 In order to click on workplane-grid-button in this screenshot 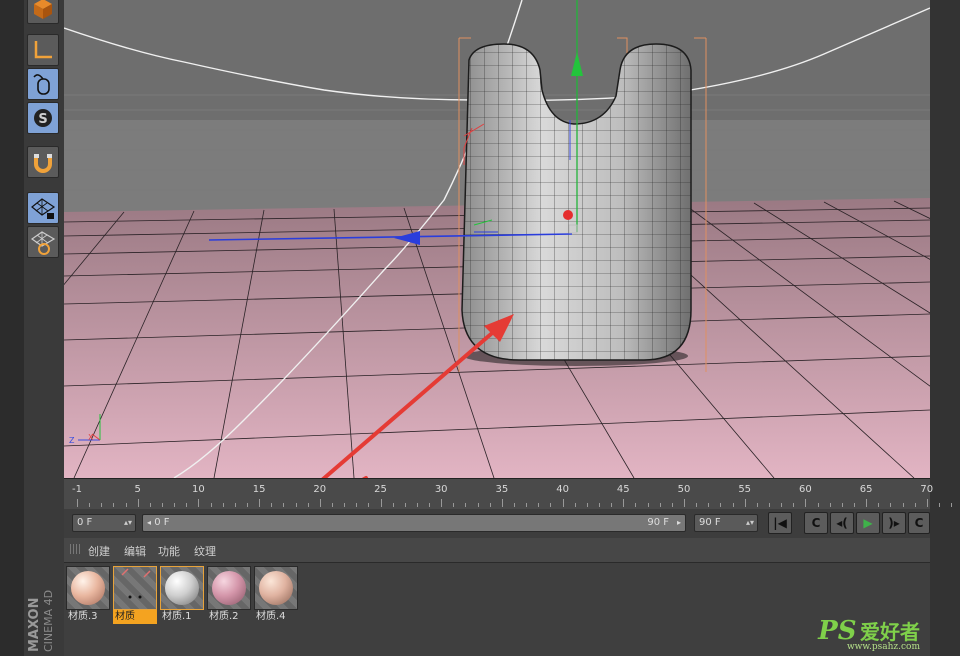, I will do `click(43, 242)`.